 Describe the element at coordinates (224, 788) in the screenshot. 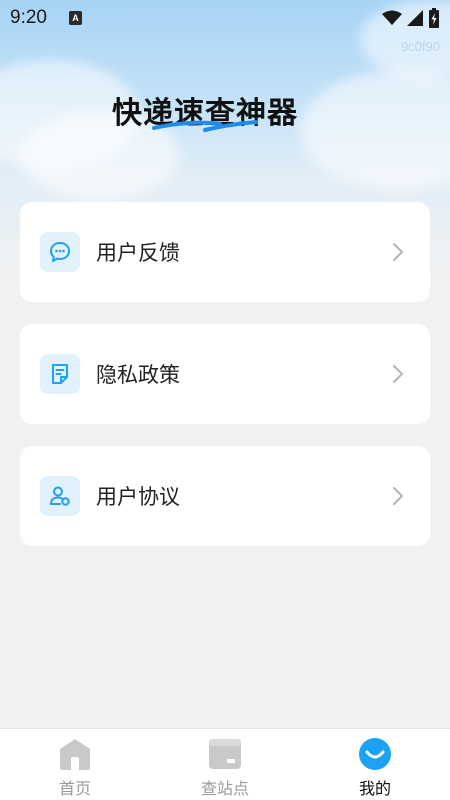

I see `tab-label: 查站点` at that location.